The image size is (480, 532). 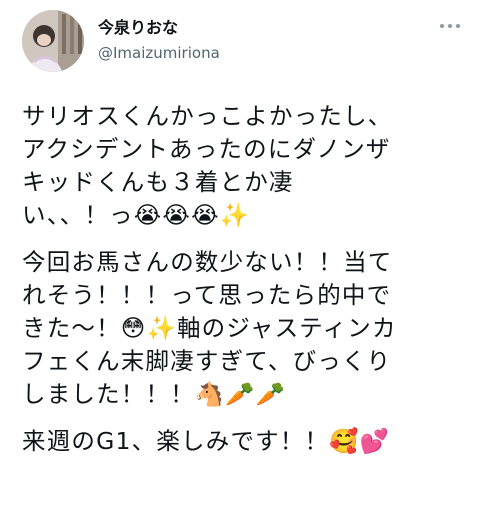 What do you see at coordinates (154, 394) in the screenshot?
I see `tweet-line: しました！！！🐴🥕🥕` at bounding box center [154, 394].